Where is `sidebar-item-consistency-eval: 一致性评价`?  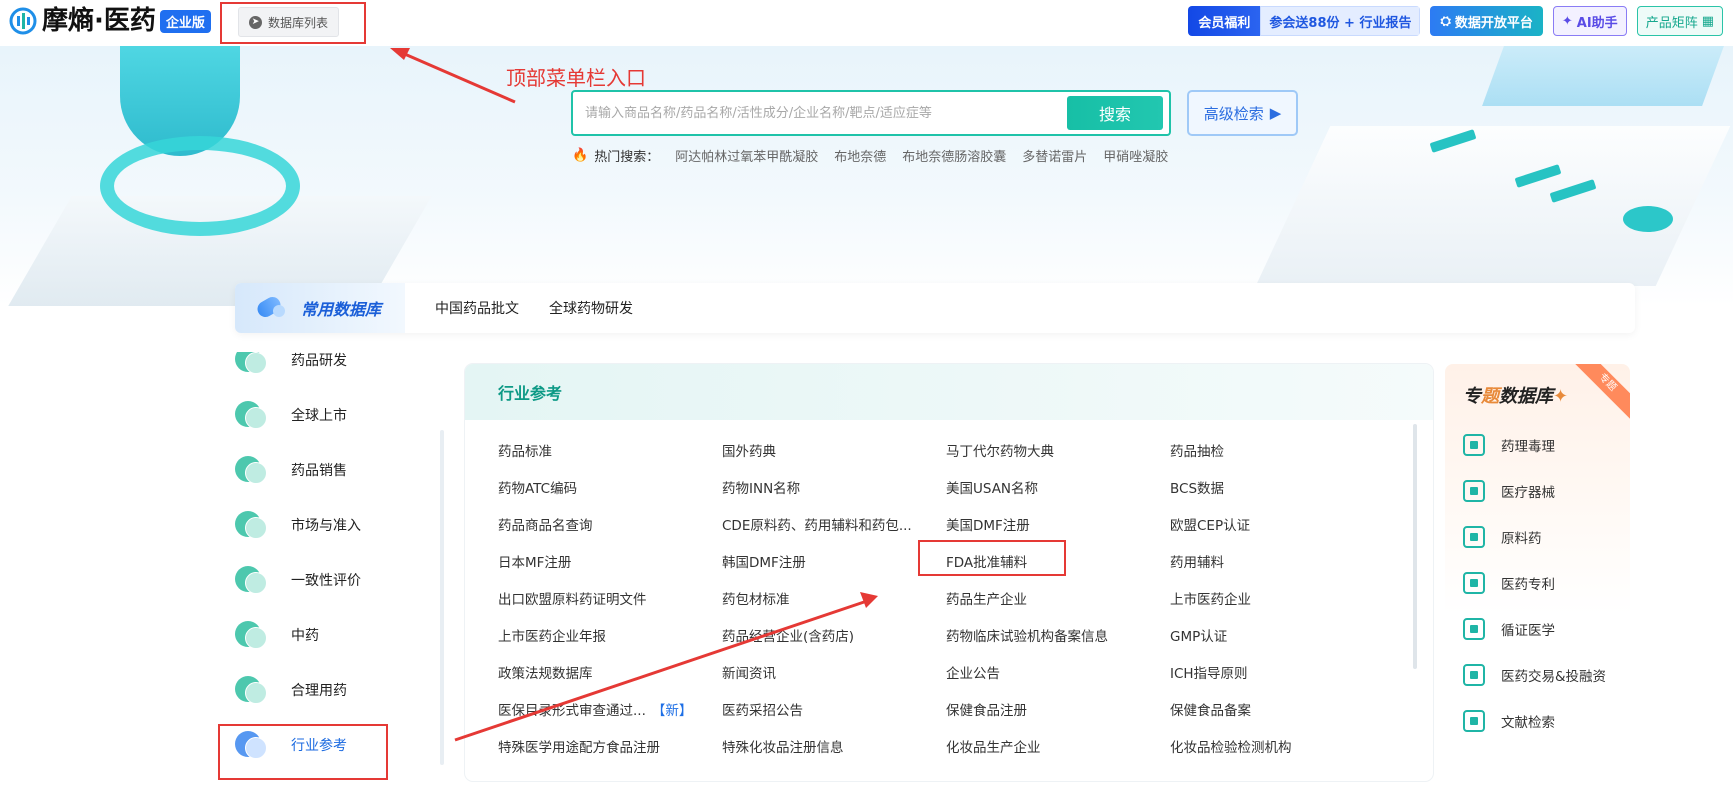
sidebar-item-consistency-eval: 一致性评价 is located at coordinates (335, 579).